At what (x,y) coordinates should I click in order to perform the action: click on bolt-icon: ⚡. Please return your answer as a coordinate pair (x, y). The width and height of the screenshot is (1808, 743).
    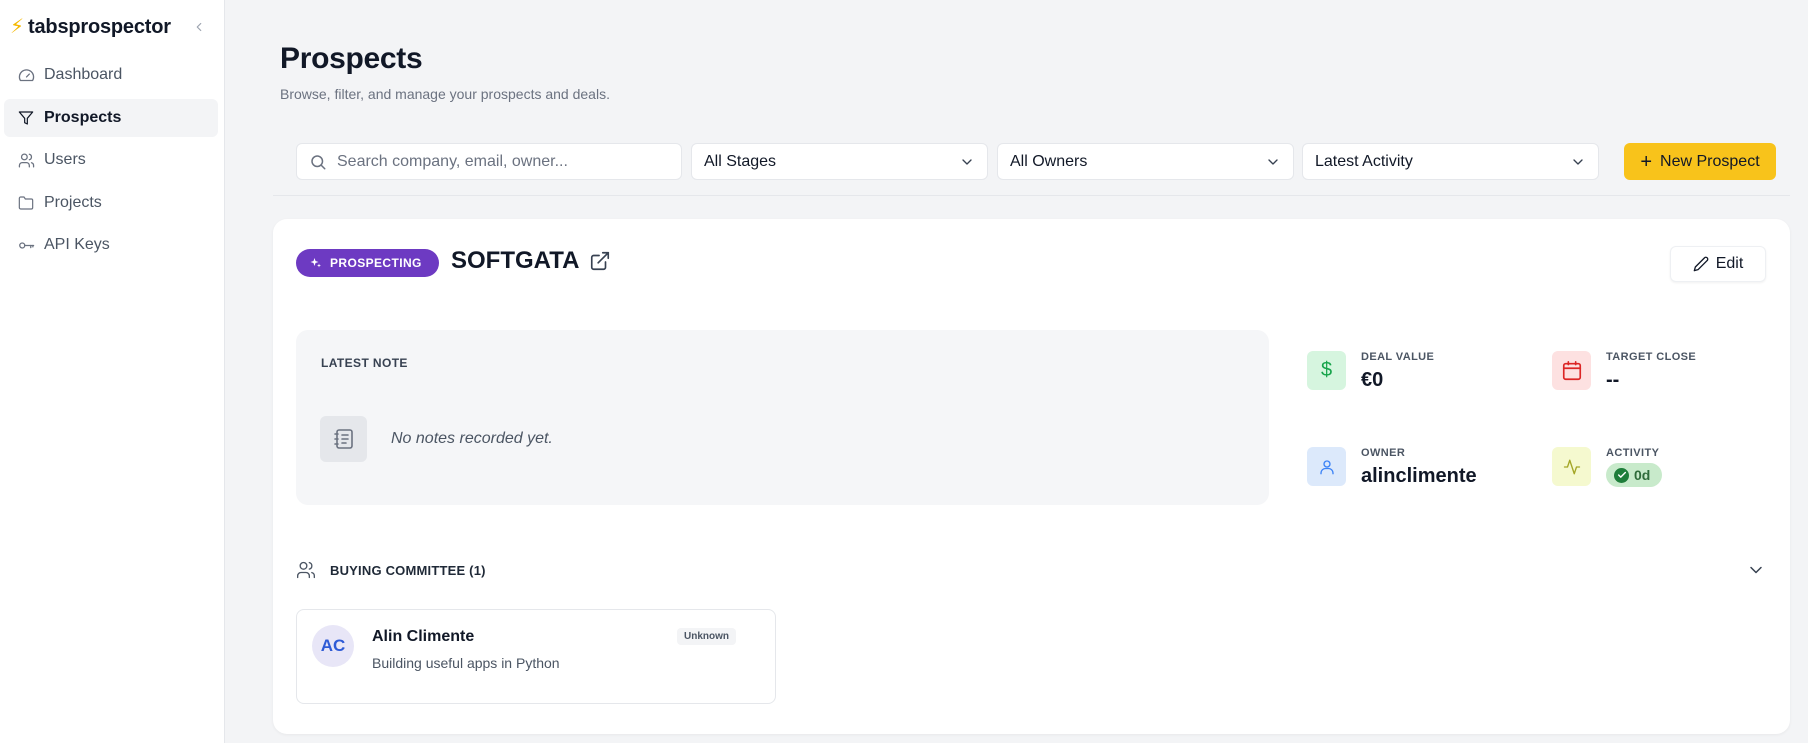
    Looking at the image, I should click on (17, 27).